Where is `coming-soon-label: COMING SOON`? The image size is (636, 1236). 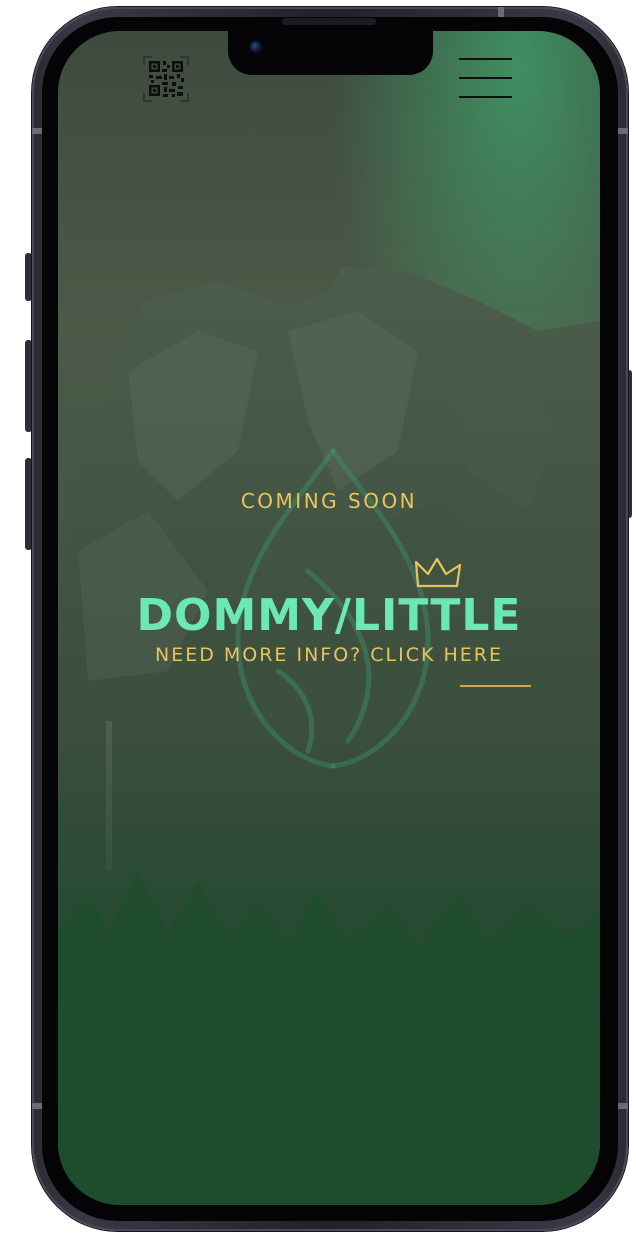 coming-soon-label: COMING SOON is located at coordinates (329, 501).